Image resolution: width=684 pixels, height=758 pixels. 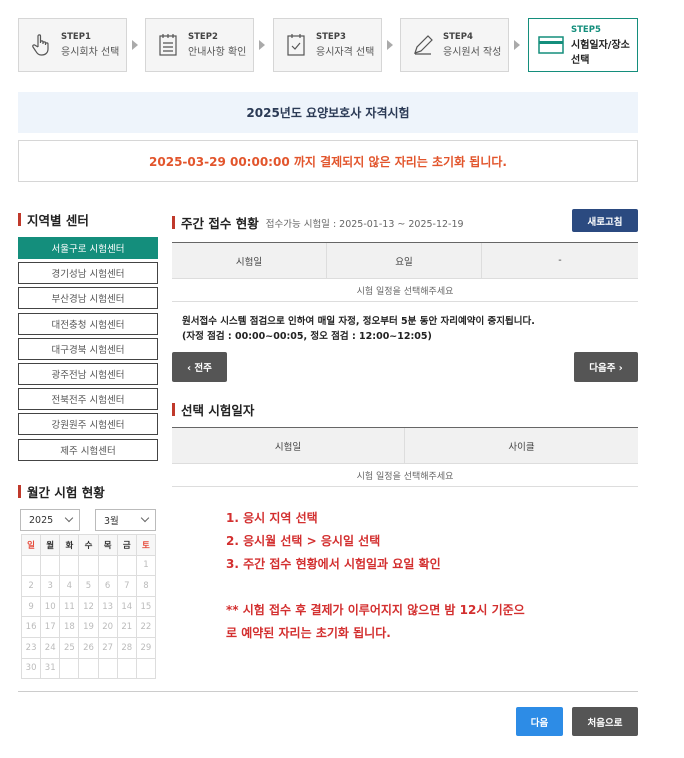 I want to click on calendar-week: 9 10 11 12 13 14 15, so click(x=88, y=606).